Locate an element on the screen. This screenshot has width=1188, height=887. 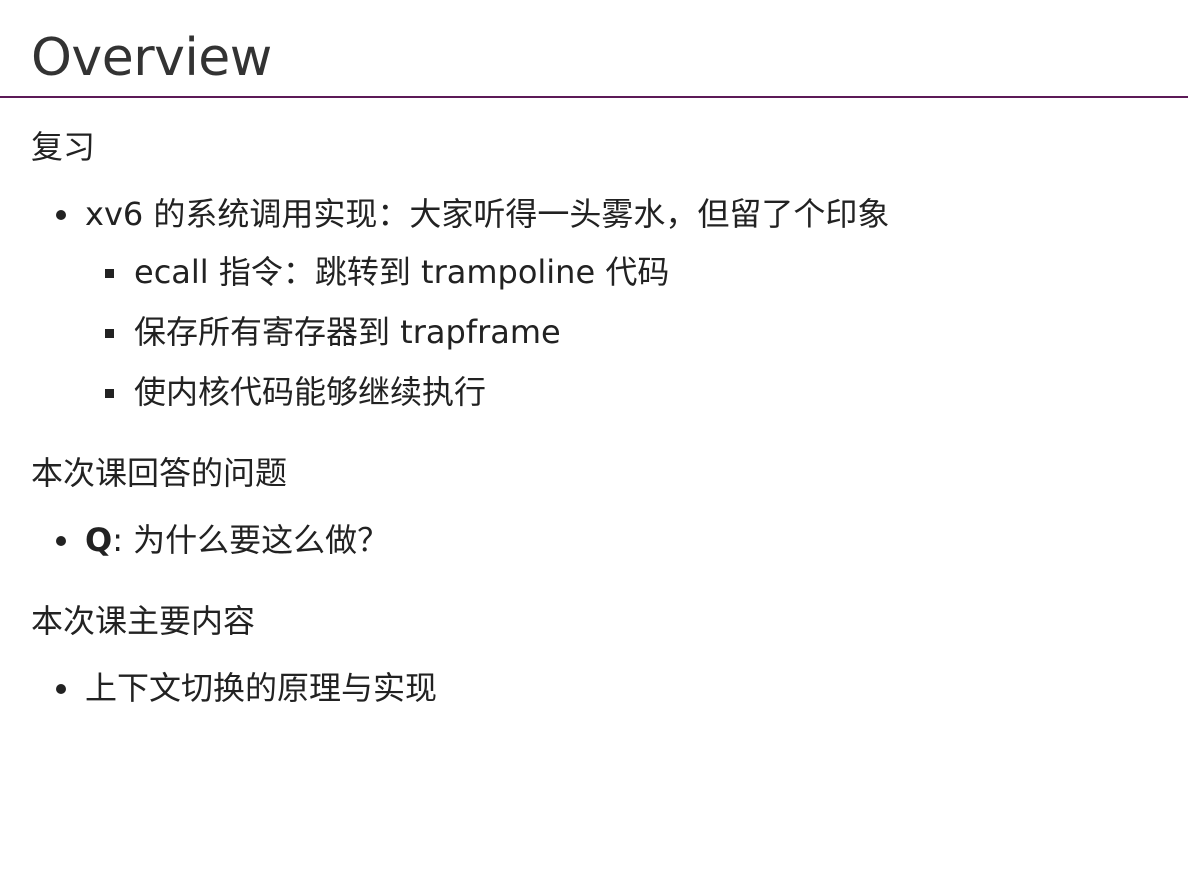
sub-list-item-text: ecall 指令：跳转到 trampoline 代码 is located at coordinates (402, 272).